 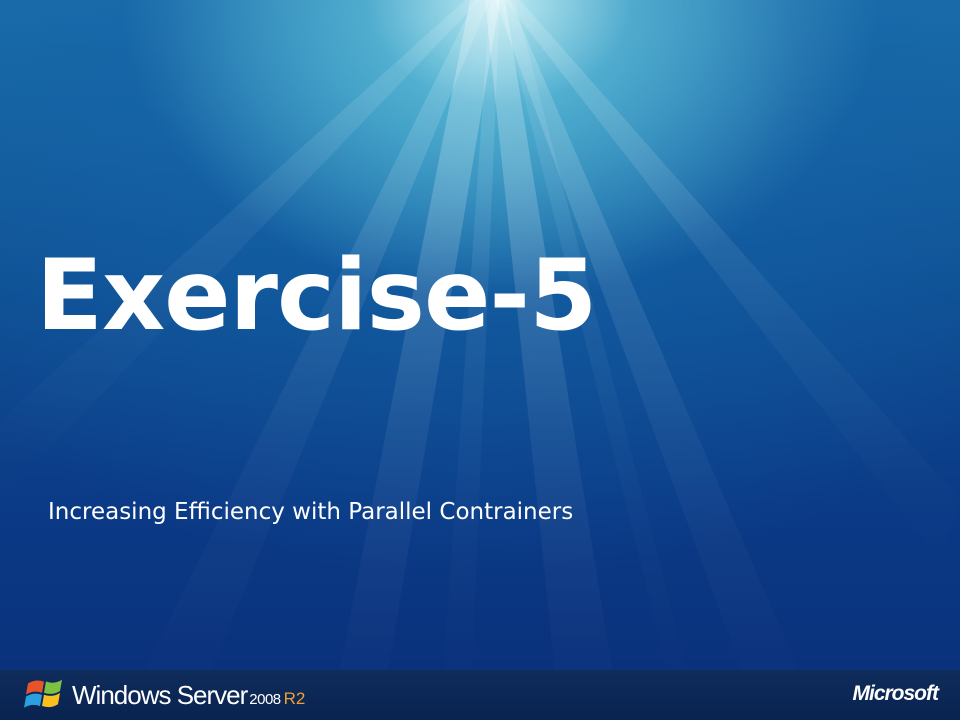 What do you see at coordinates (895, 693) in the screenshot?
I see `microsoft-logo: Microsoft` at bounding box center [895, 693].